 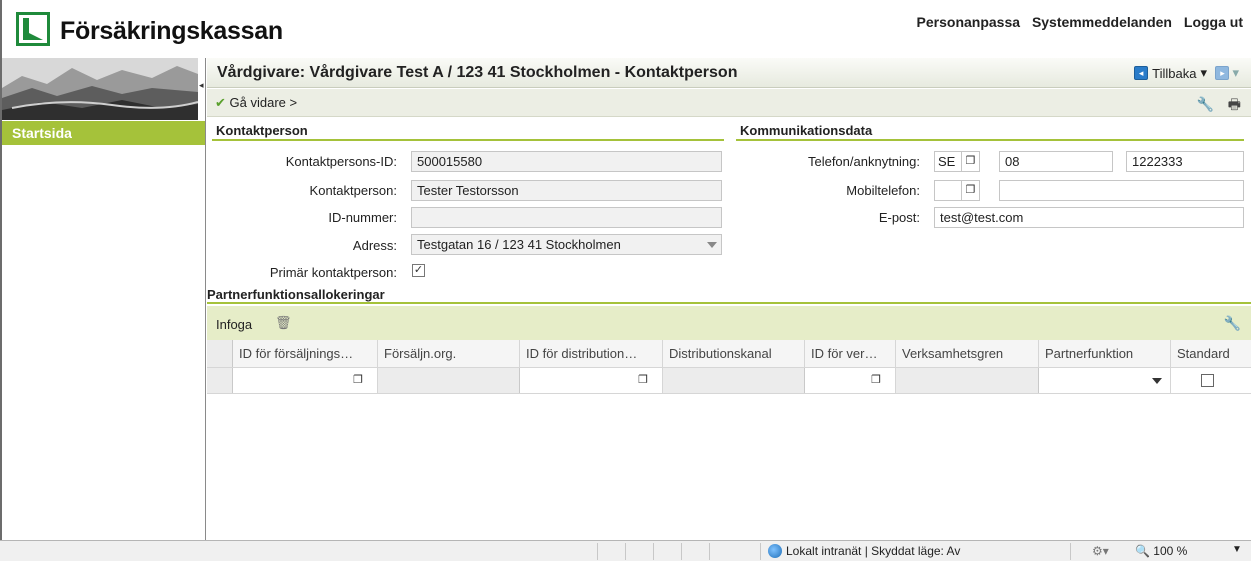 I want to click on col-header-distributionskanal: Distributionskanal, so click(x=734, y=353).